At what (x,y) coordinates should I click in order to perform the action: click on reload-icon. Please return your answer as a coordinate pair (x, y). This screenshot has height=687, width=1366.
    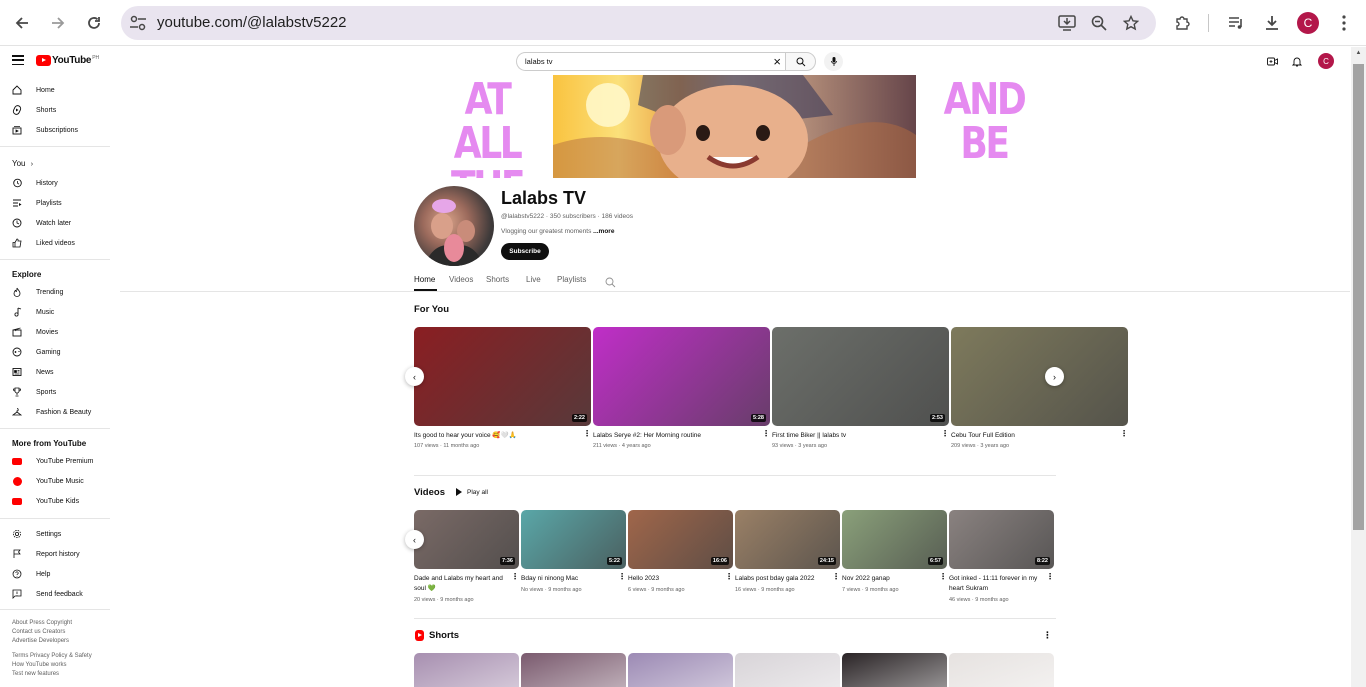
    Looking at the image, I should click on (94, 23).